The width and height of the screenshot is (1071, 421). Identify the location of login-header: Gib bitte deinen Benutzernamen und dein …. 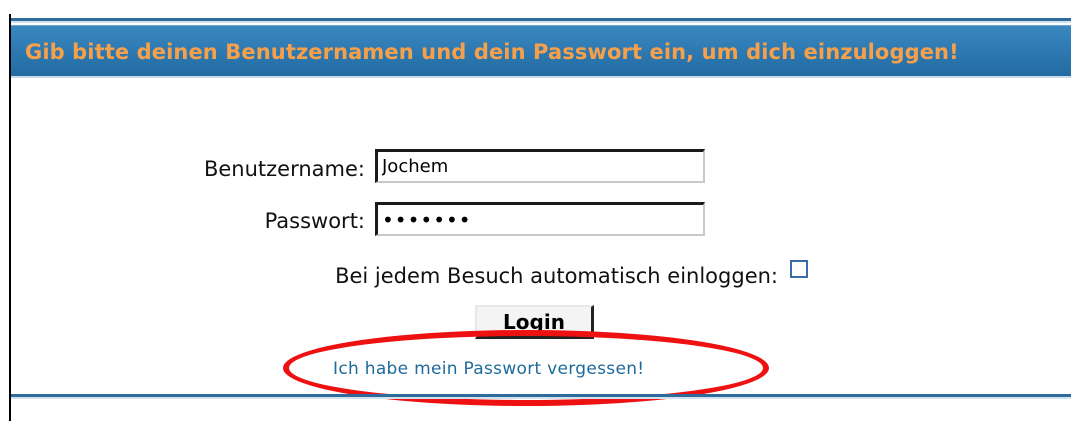
(541, 51).